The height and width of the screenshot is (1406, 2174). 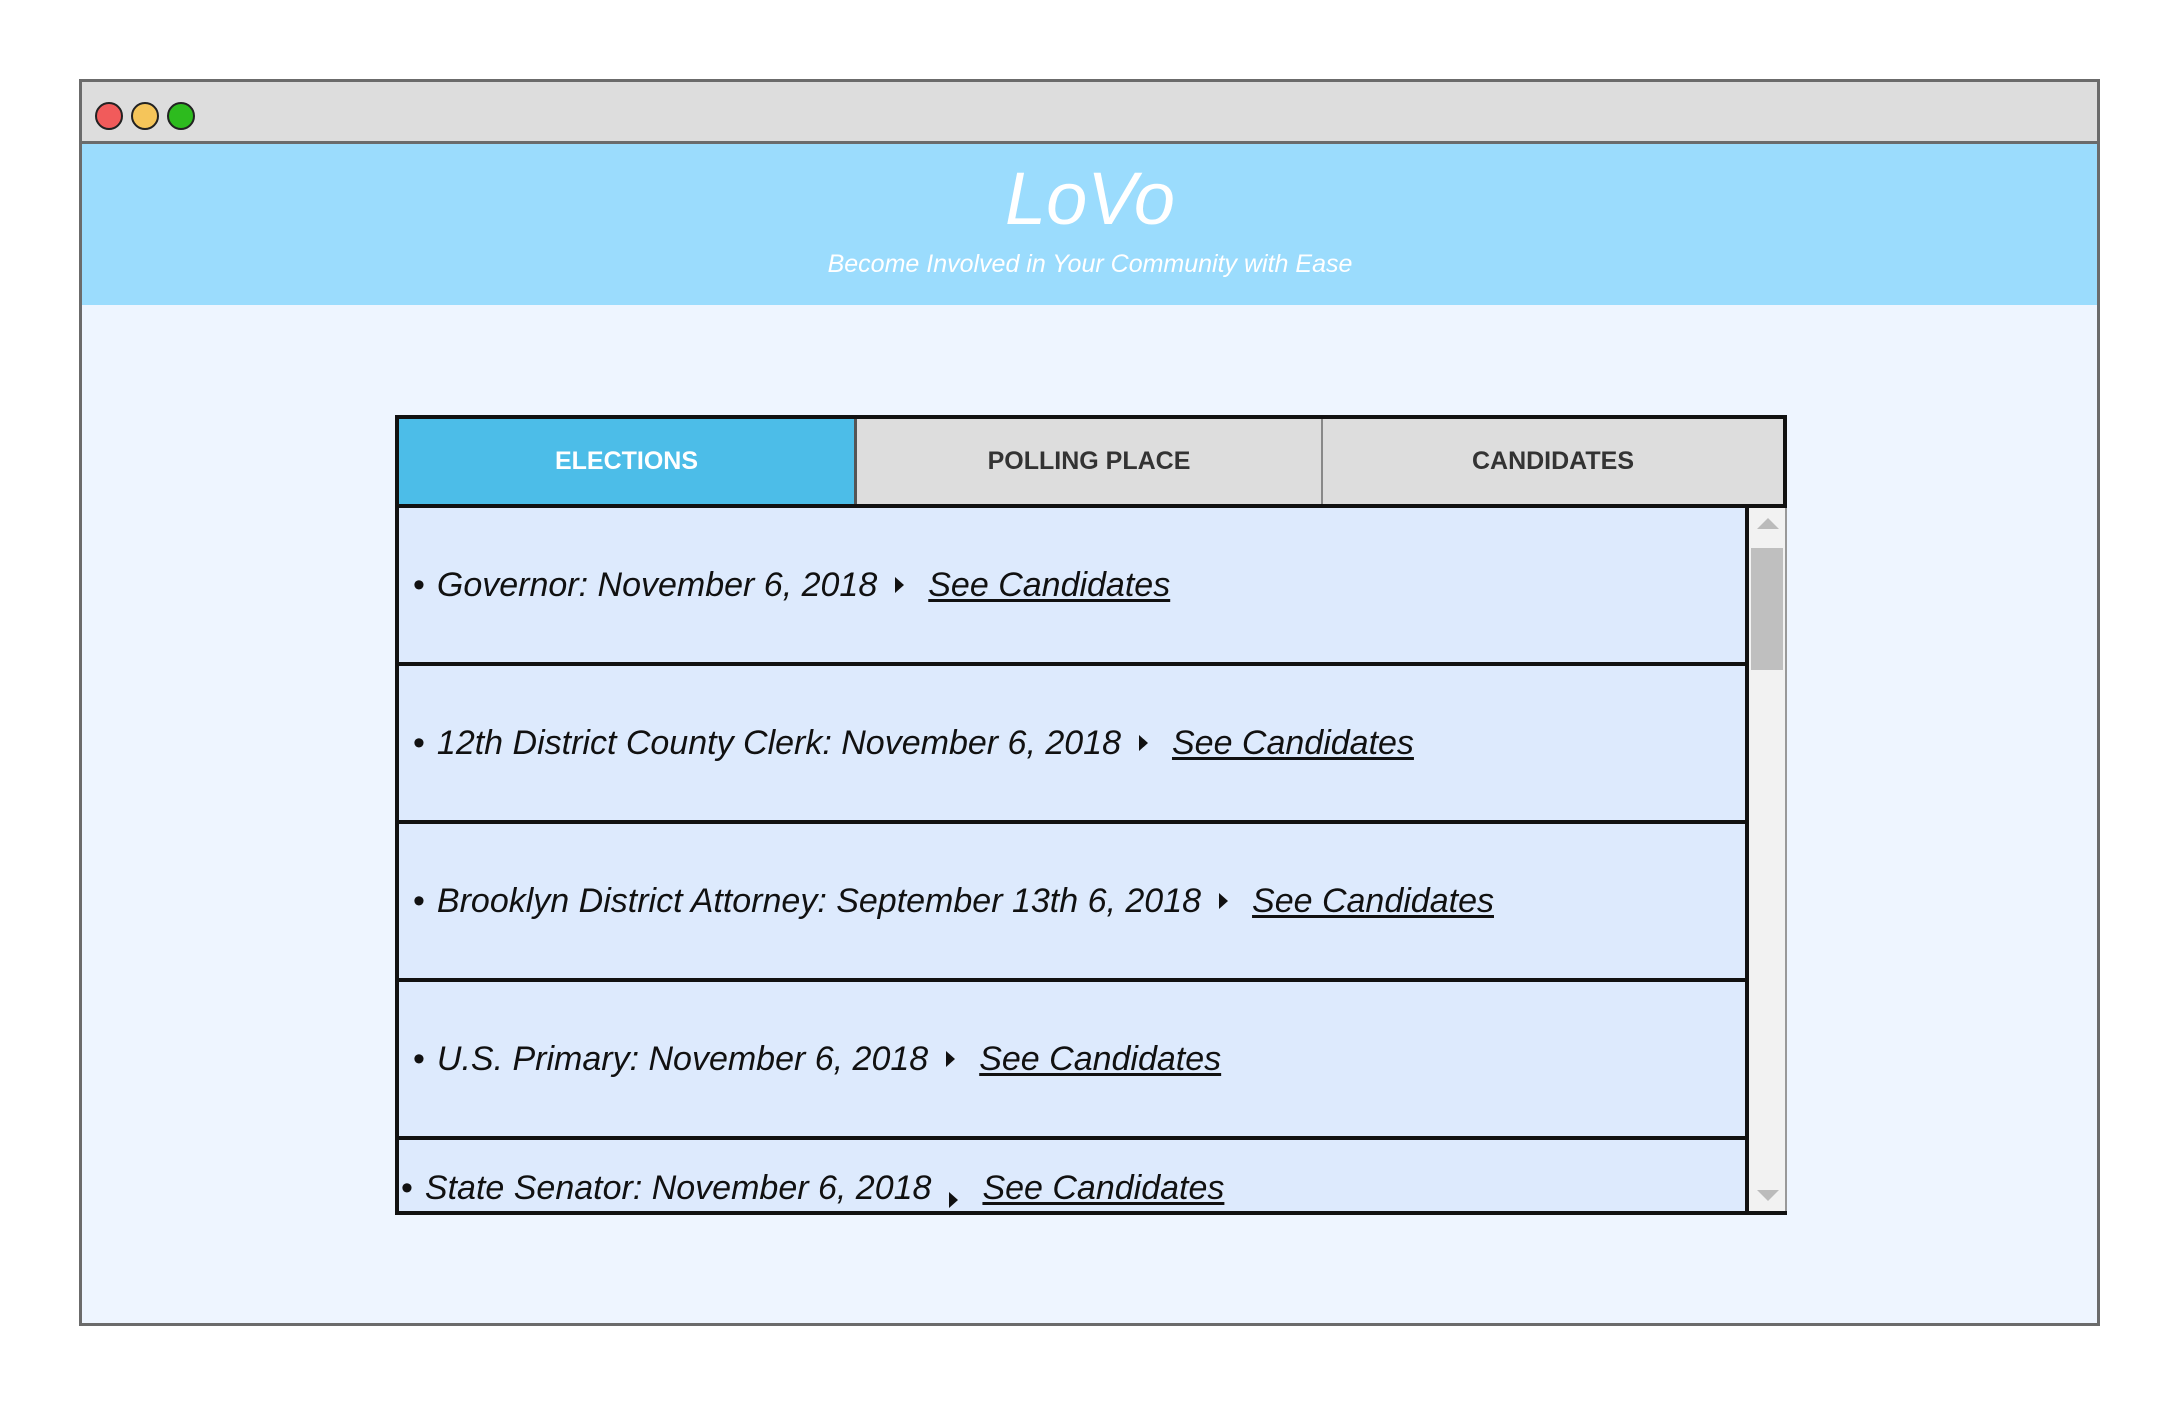 I want to click on scrollbar-thumb, so click(x=1767, y=609).